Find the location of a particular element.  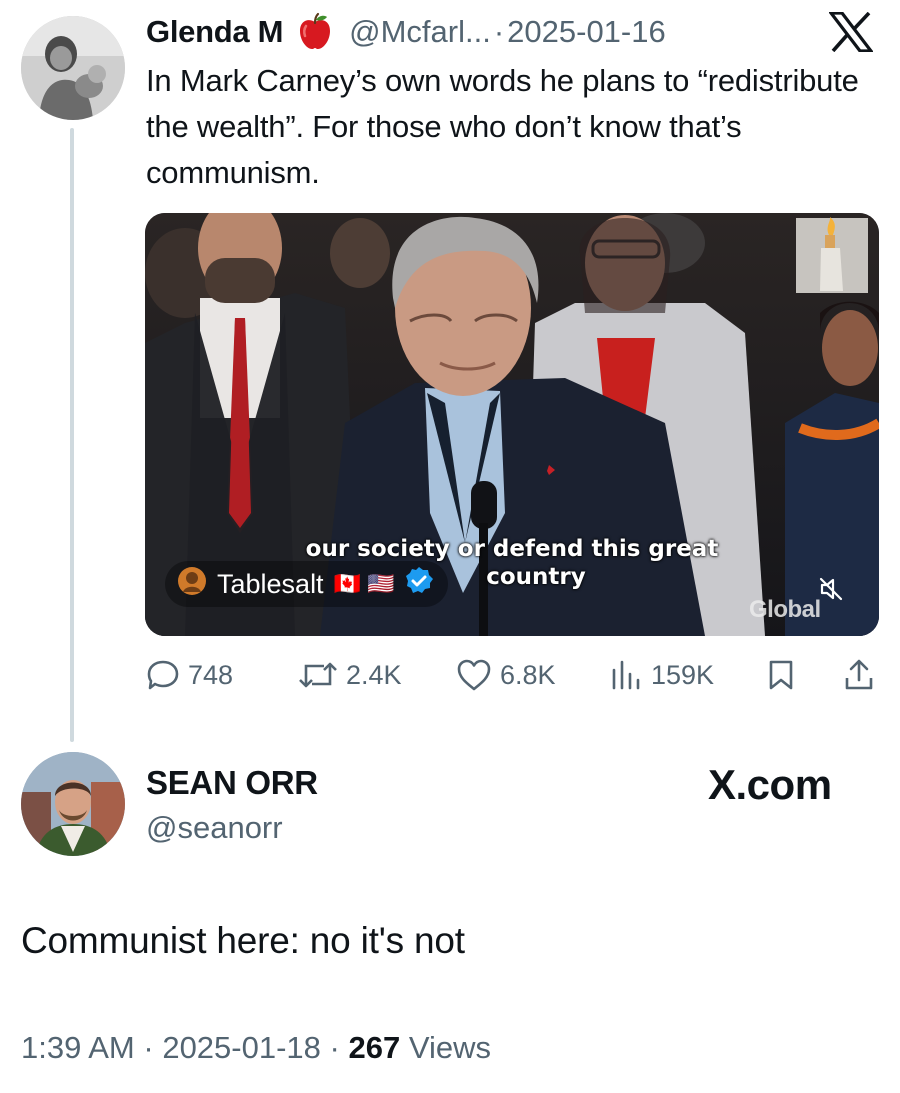

reply-time: 1:39 AM is located at coordinates (78, 1047).